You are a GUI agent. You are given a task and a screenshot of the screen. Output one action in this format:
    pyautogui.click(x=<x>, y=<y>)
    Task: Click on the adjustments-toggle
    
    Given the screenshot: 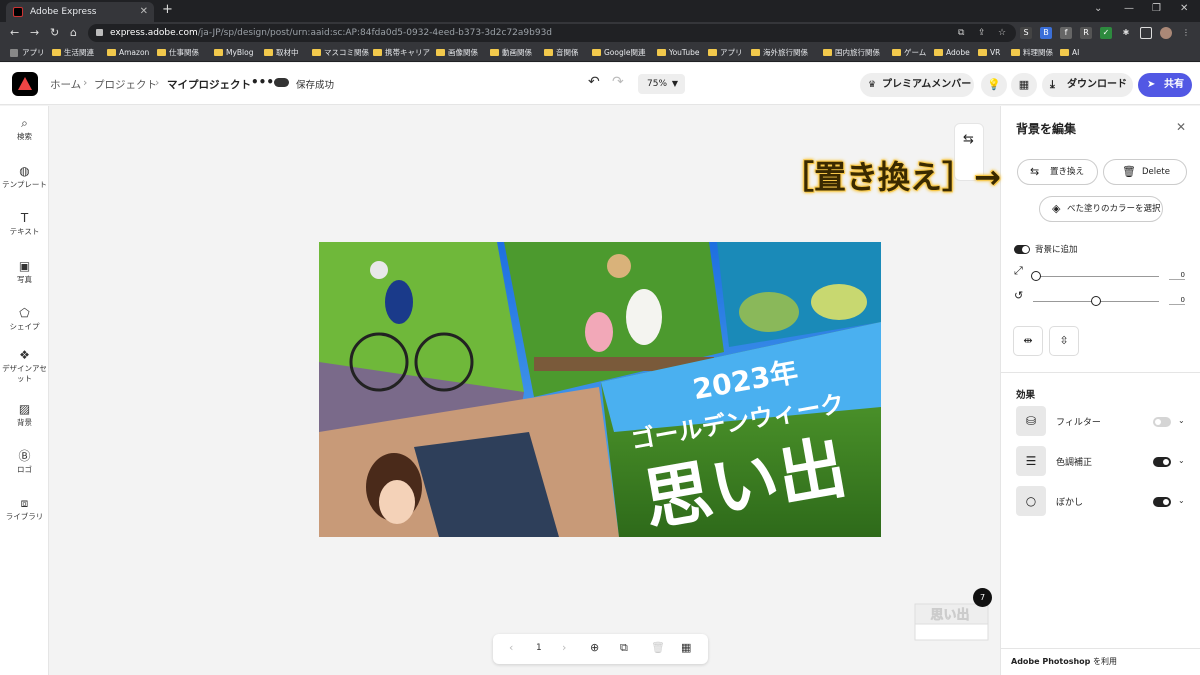 What is the action you would take?
    pyautogui.click(x=1162, y=462)
    